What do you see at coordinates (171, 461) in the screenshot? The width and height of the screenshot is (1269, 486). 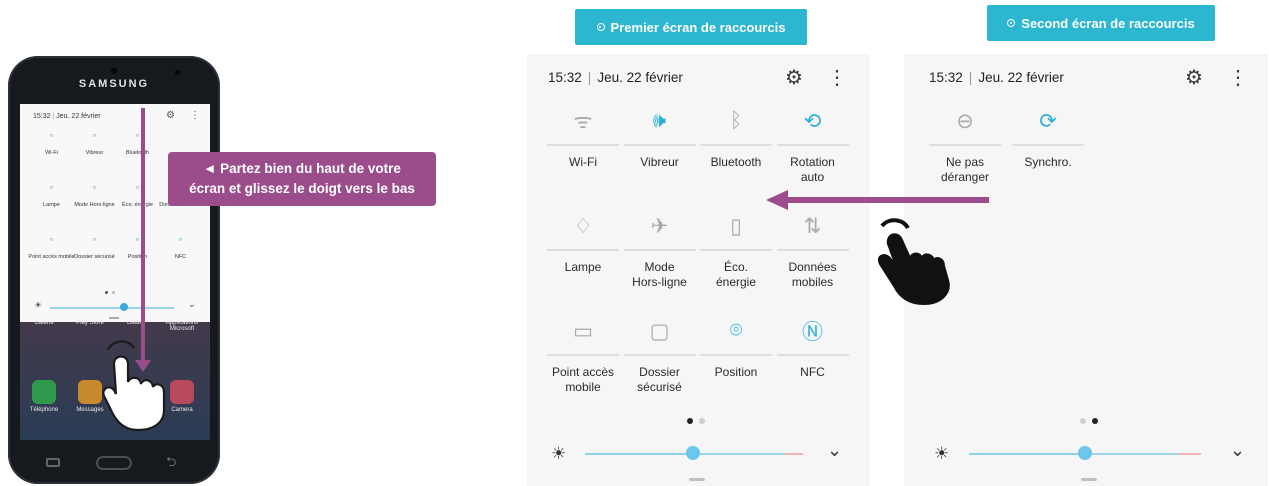 I see `back-icon: ⮌` at bounding box center [171, 461].